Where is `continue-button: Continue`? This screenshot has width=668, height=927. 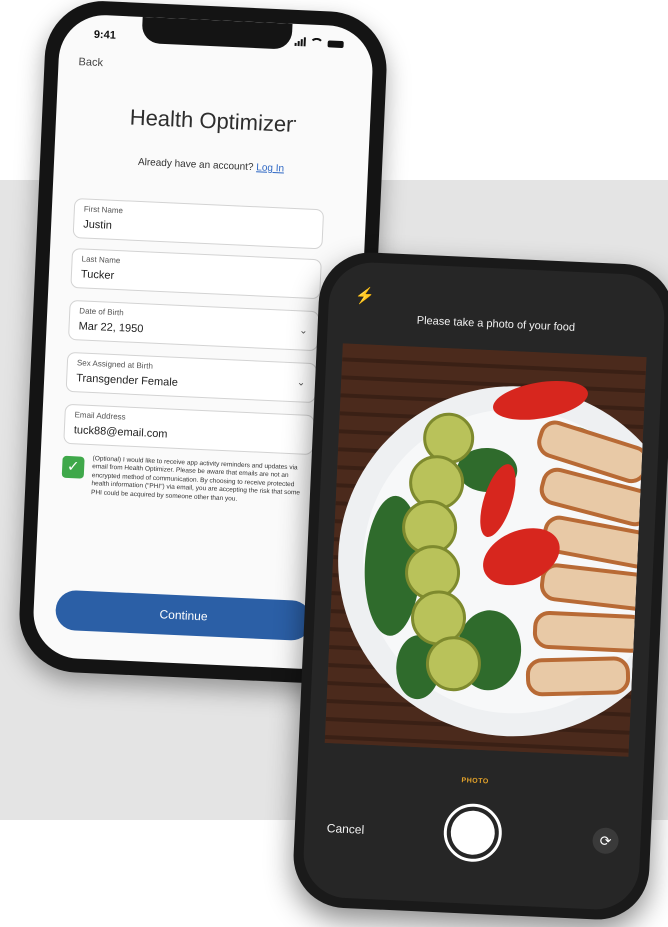
continue-button: Continue is located at coordinates (183, 615).